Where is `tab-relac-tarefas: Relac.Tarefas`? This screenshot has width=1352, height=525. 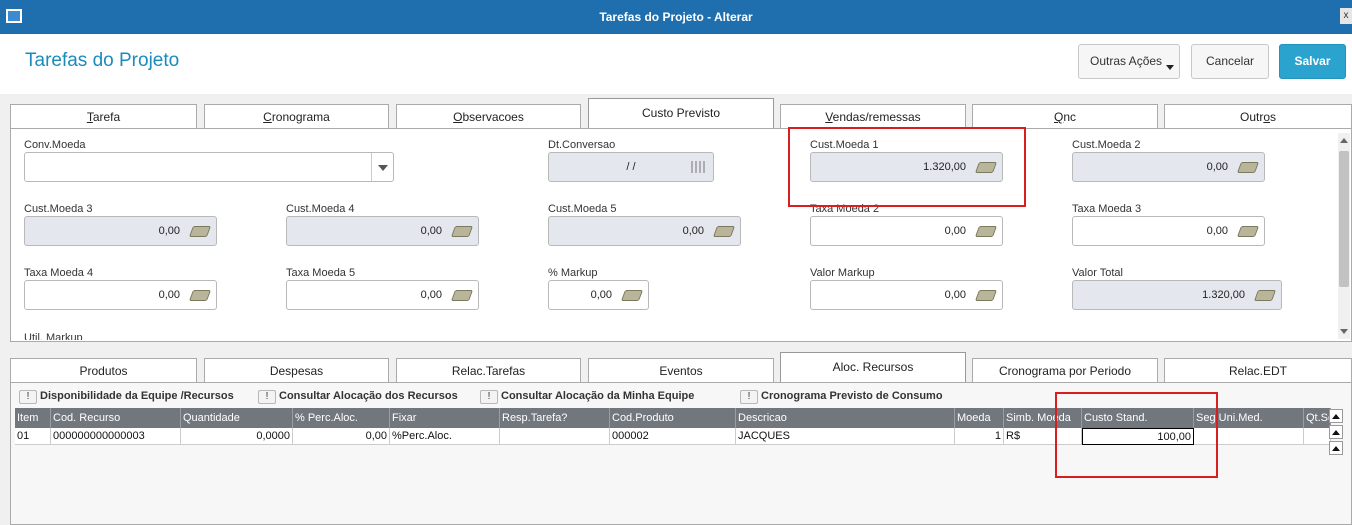
tab-relac-tarefas: Relac.Tarefas is located at coordinates (488, 370).